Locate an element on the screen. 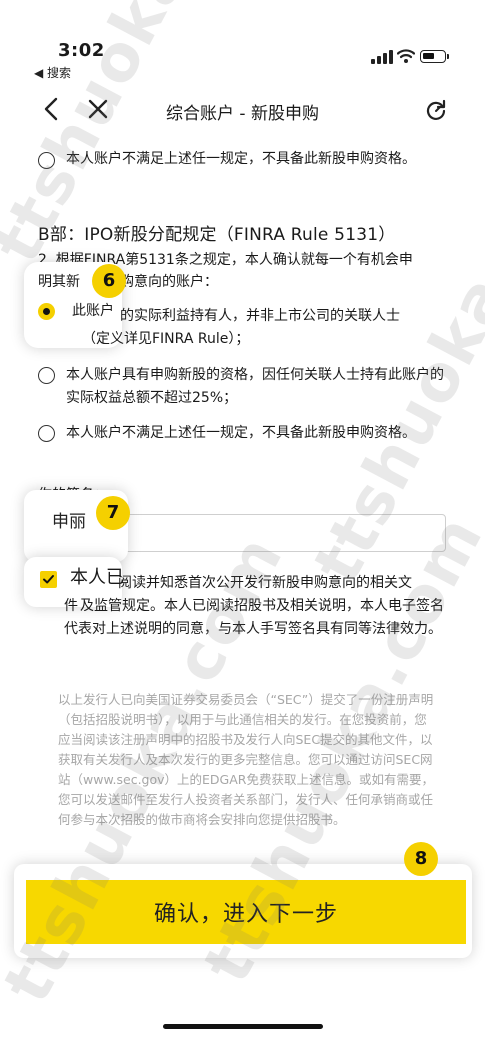 This screenshot has height=1051, width=485. tutorial-step-badge-7: 7 is located at coordinates (113, 513).